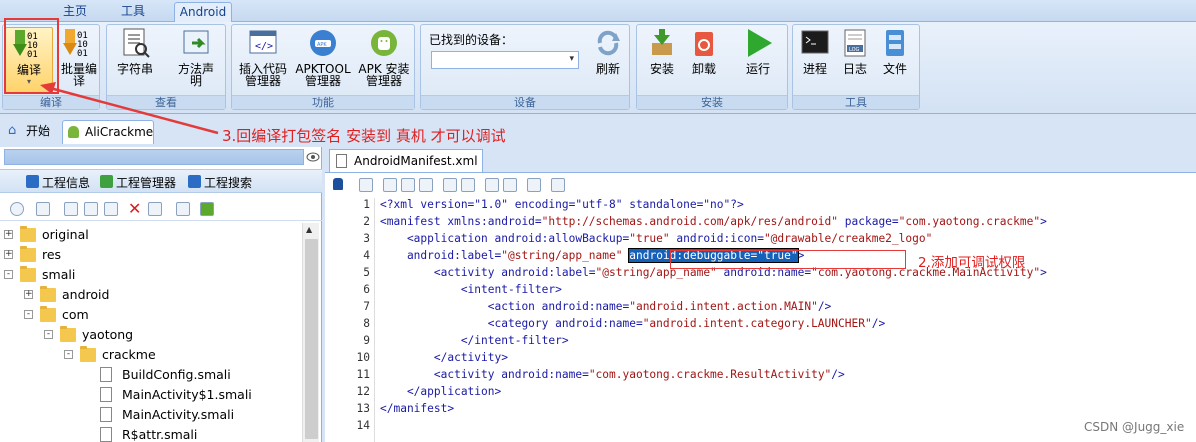 This screenshot has width=1196, height=442. What do you see at coordinates (82, 54) in the screenshot?
I see `svg-text: 01` at bounding box center [82, 54].